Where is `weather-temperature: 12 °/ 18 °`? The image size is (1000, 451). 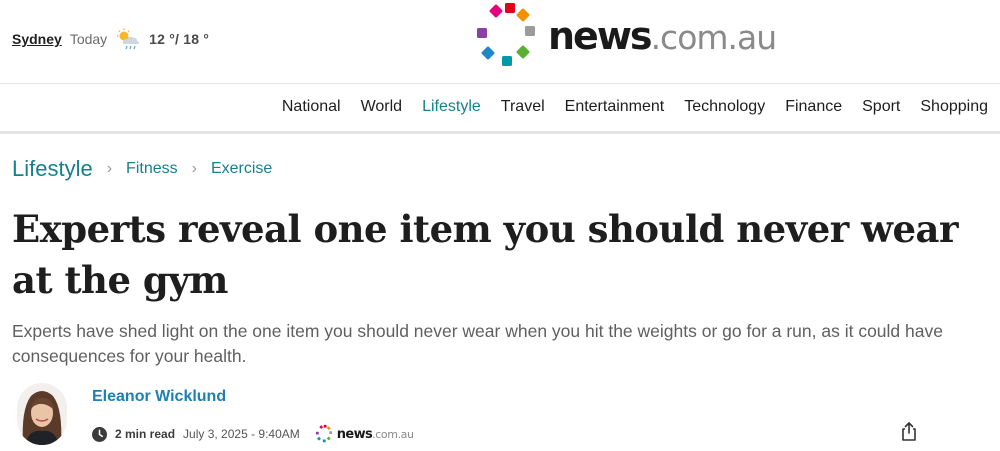 weather-temperature: 12 °/ 18 ° is located at coordinates (179, 39).